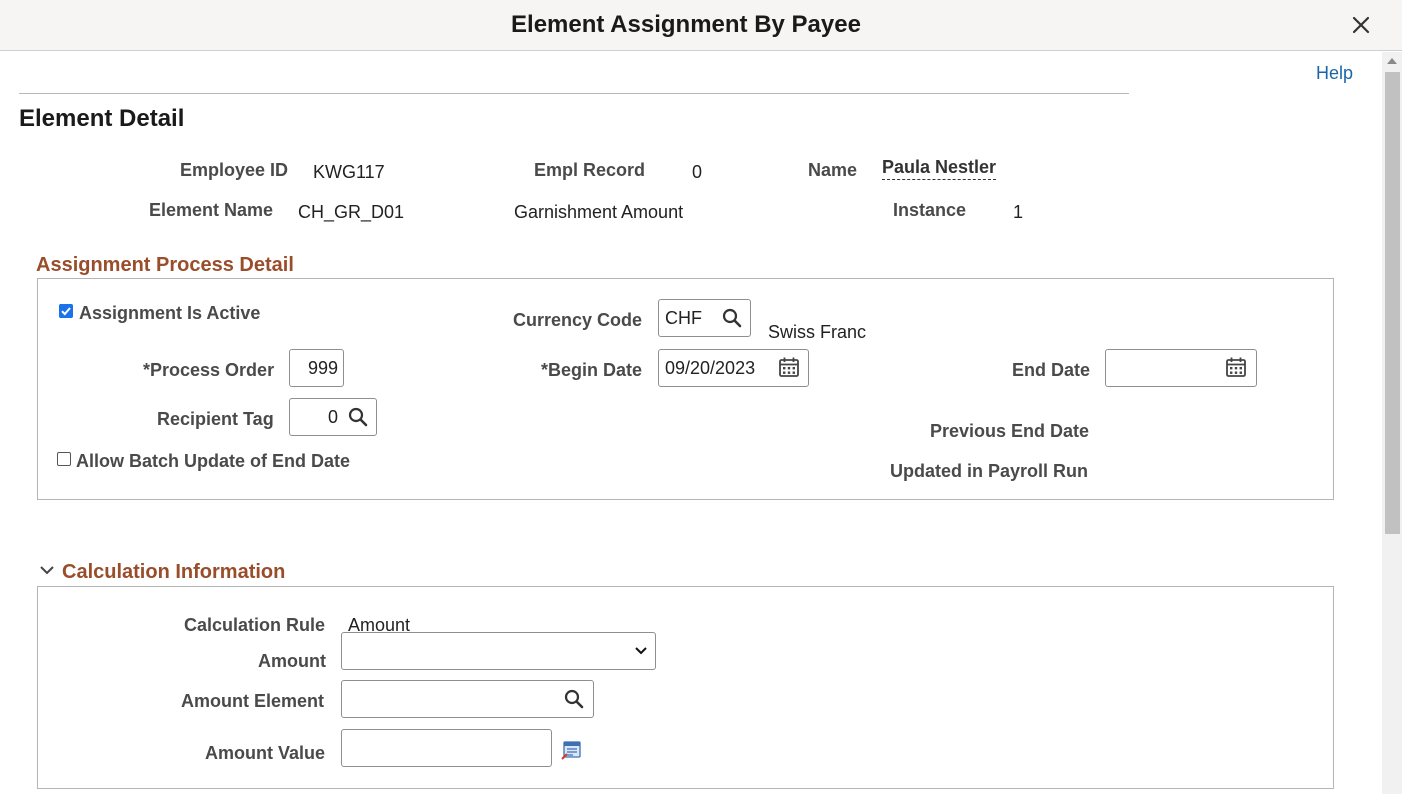 Image resolution: width=1402 pixels, height=794 pixels. What do you see at coordinates (498, 651) in the screenshot?
I see `amount-select` at bounding box center [498, 651].